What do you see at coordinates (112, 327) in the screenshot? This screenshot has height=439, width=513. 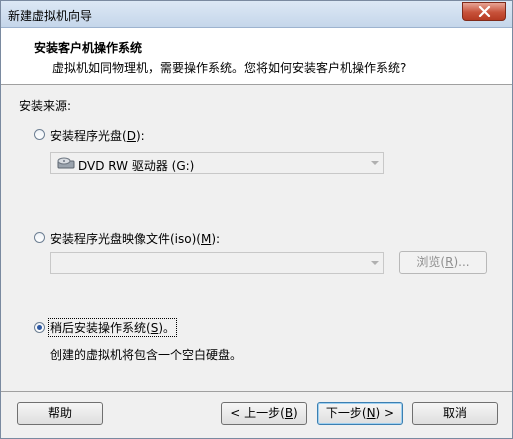 I see `install-later-label: 稍后安装操作系统(S)。` at bounding box center [112, 327].